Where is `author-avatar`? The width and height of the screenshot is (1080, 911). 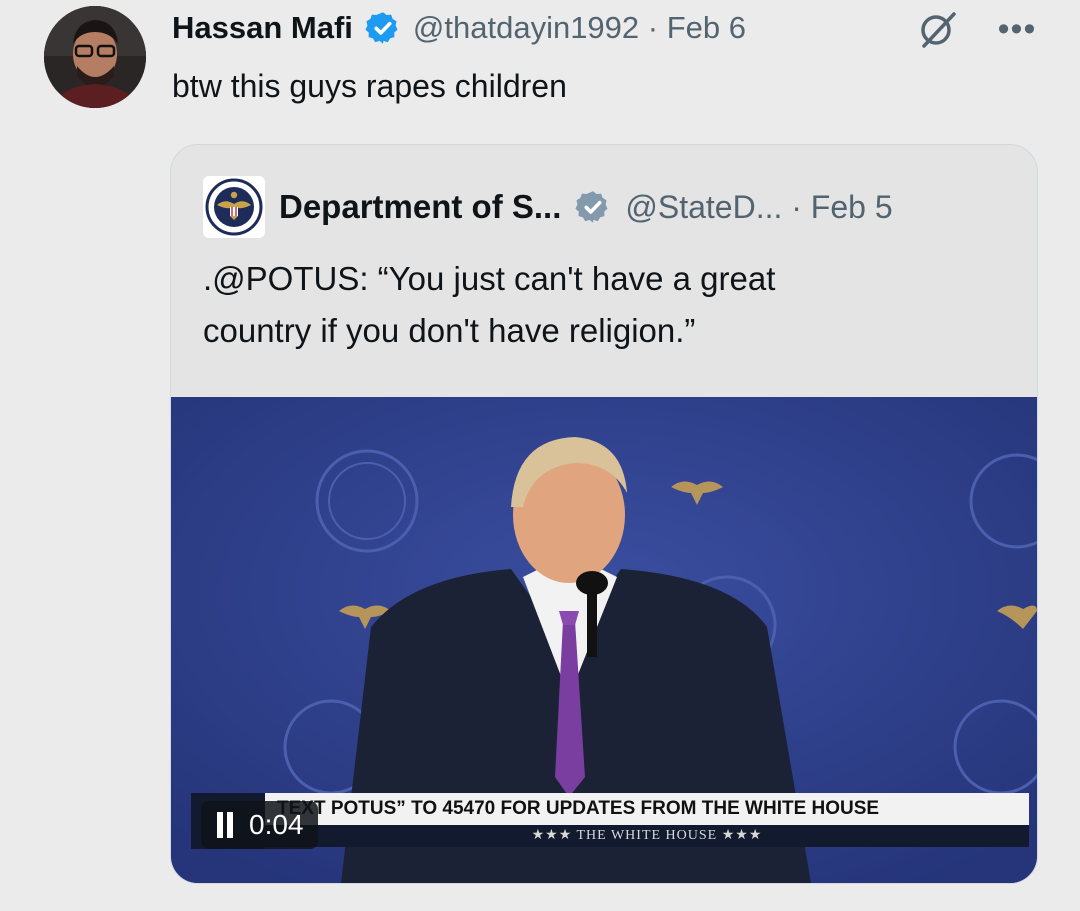 author-avatar is located at coordinates (95, 57).